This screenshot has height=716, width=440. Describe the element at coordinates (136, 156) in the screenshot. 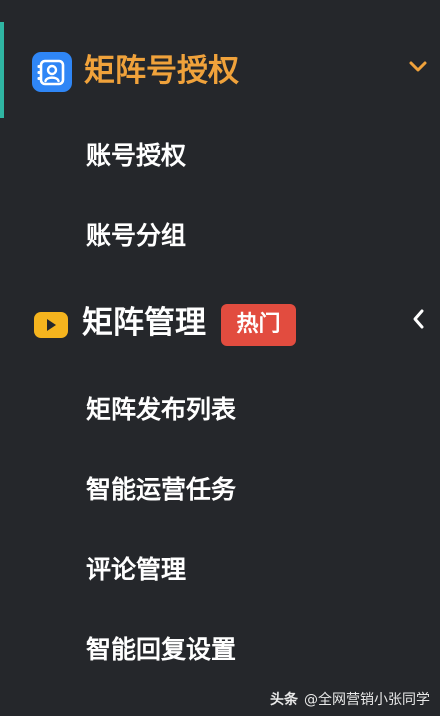

I see `menu-item-account-authorization: 账号授权` at that location.